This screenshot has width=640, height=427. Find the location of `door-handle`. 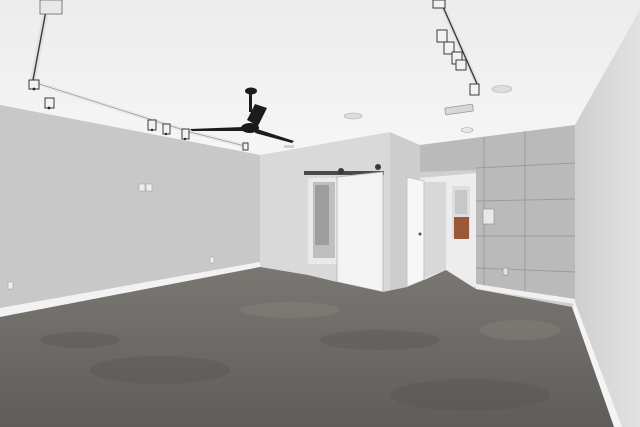

door-handle is located at coordinates (420, 234).